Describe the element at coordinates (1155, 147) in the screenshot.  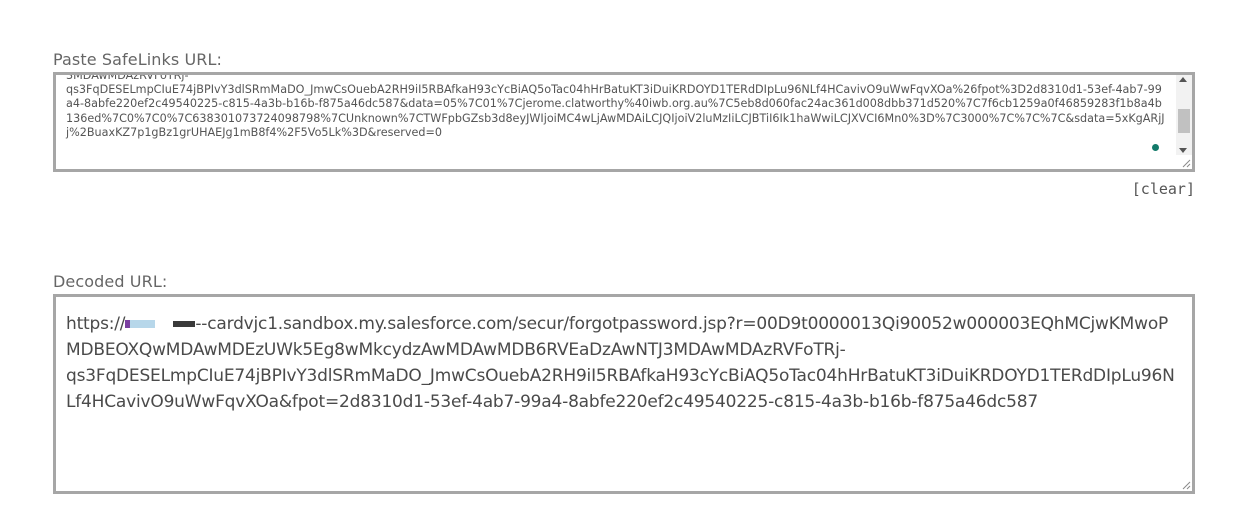
I see `cursor-dot-icon` at that location.